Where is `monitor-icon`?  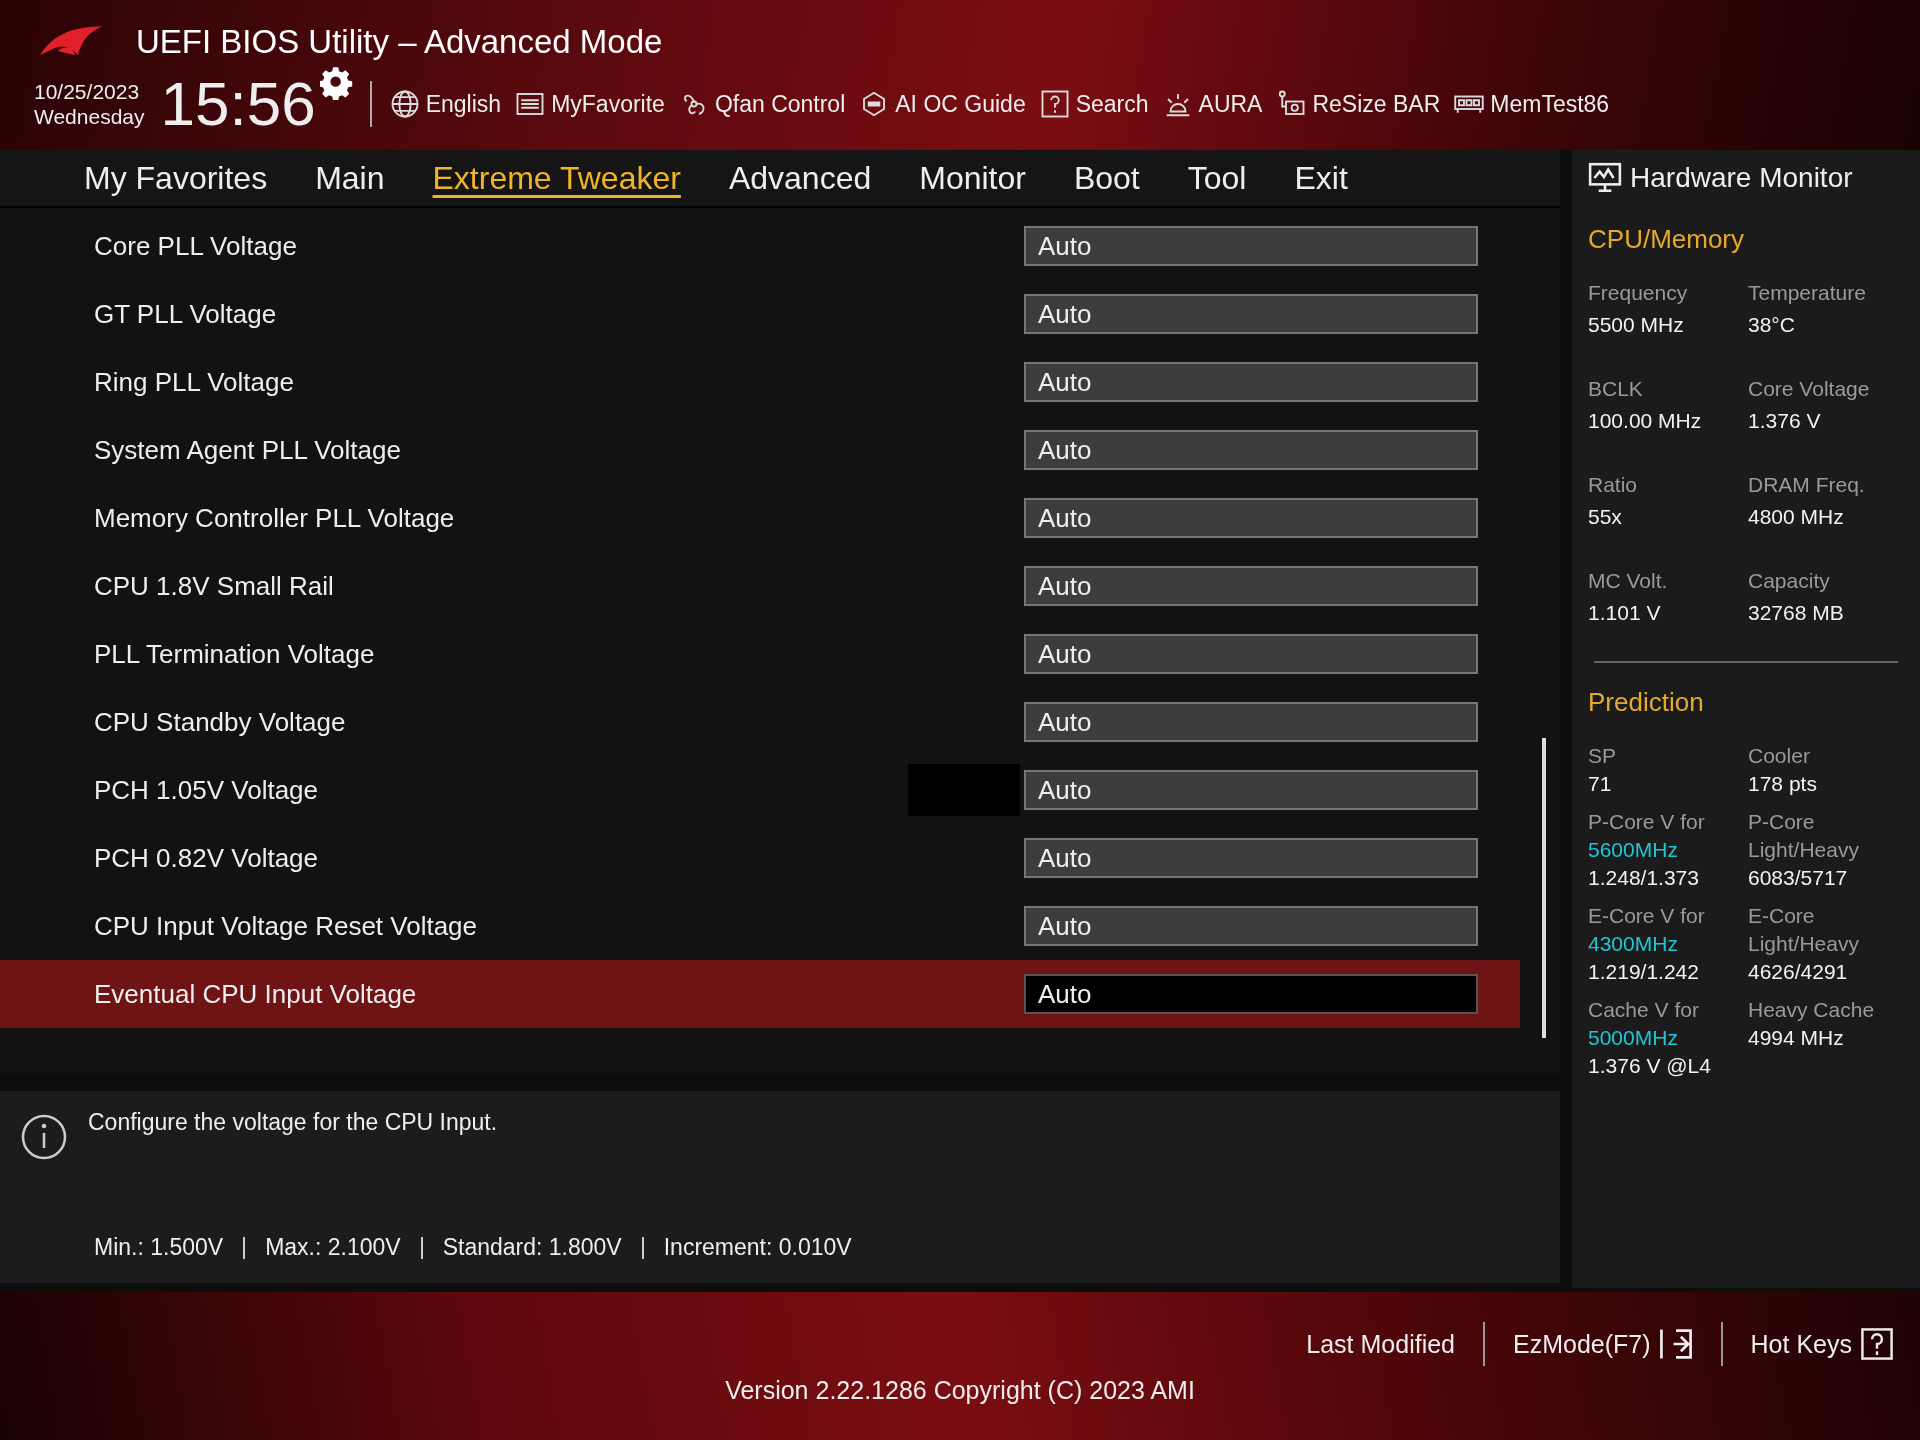 monitor-icon is located at coordinates (1605, 178).